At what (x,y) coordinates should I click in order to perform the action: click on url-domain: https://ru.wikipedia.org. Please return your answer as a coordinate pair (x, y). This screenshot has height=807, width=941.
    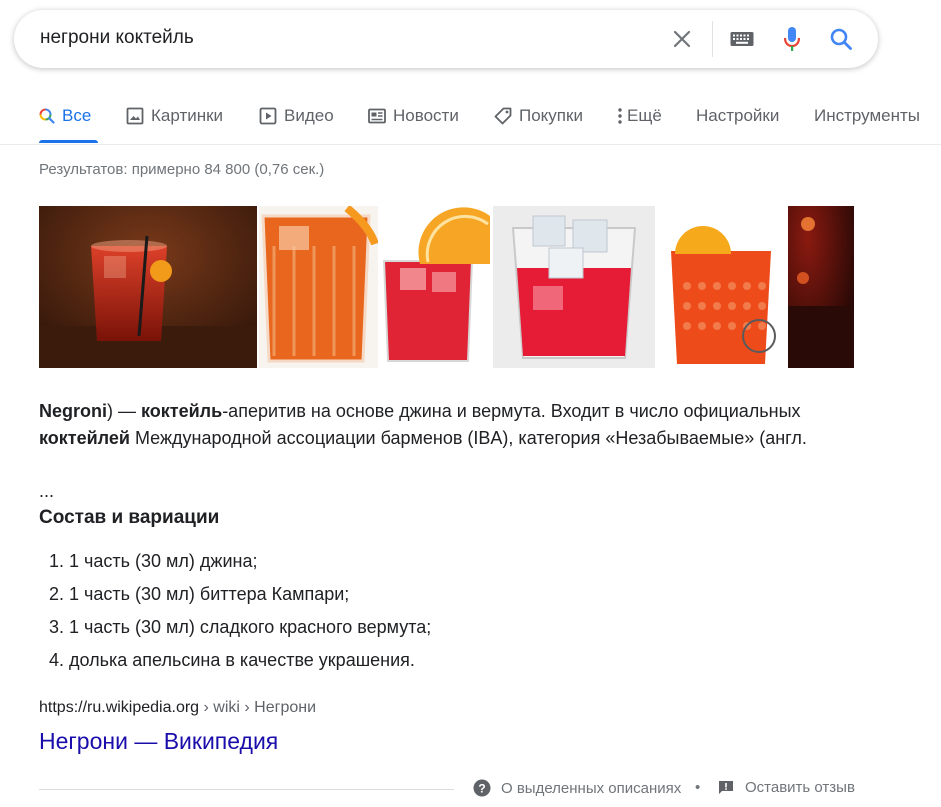
    Looking at the image, I should click on (119, 707).